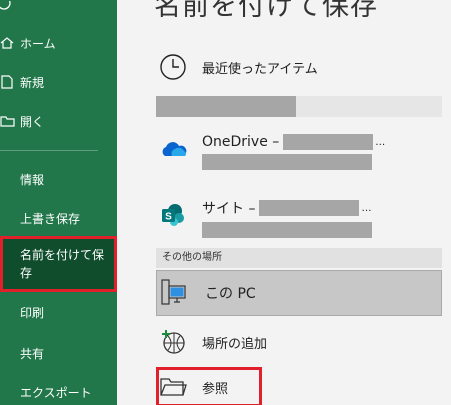 The width and height of the screenshot is (451, 405). I want to click on location-add-place-label: 場所の追加, so click(235, 344).